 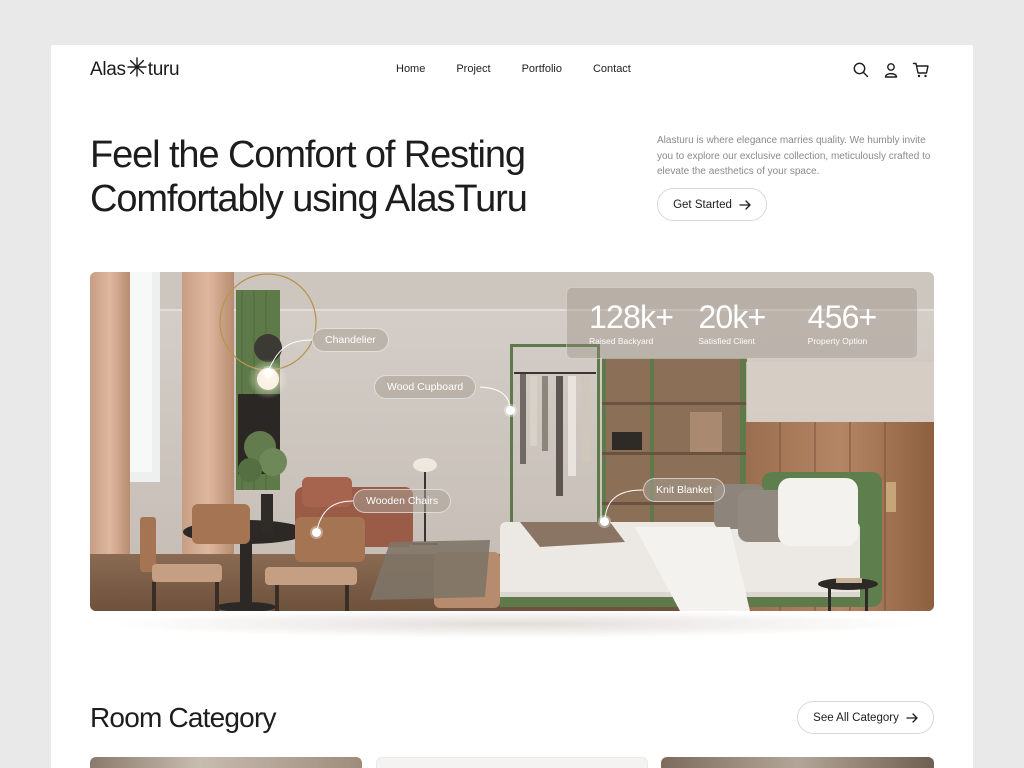 What do you see at coordinates (856, 717) in the screenshot?
I see `see-all-label: See All Category` at bounding box center [856, 717].